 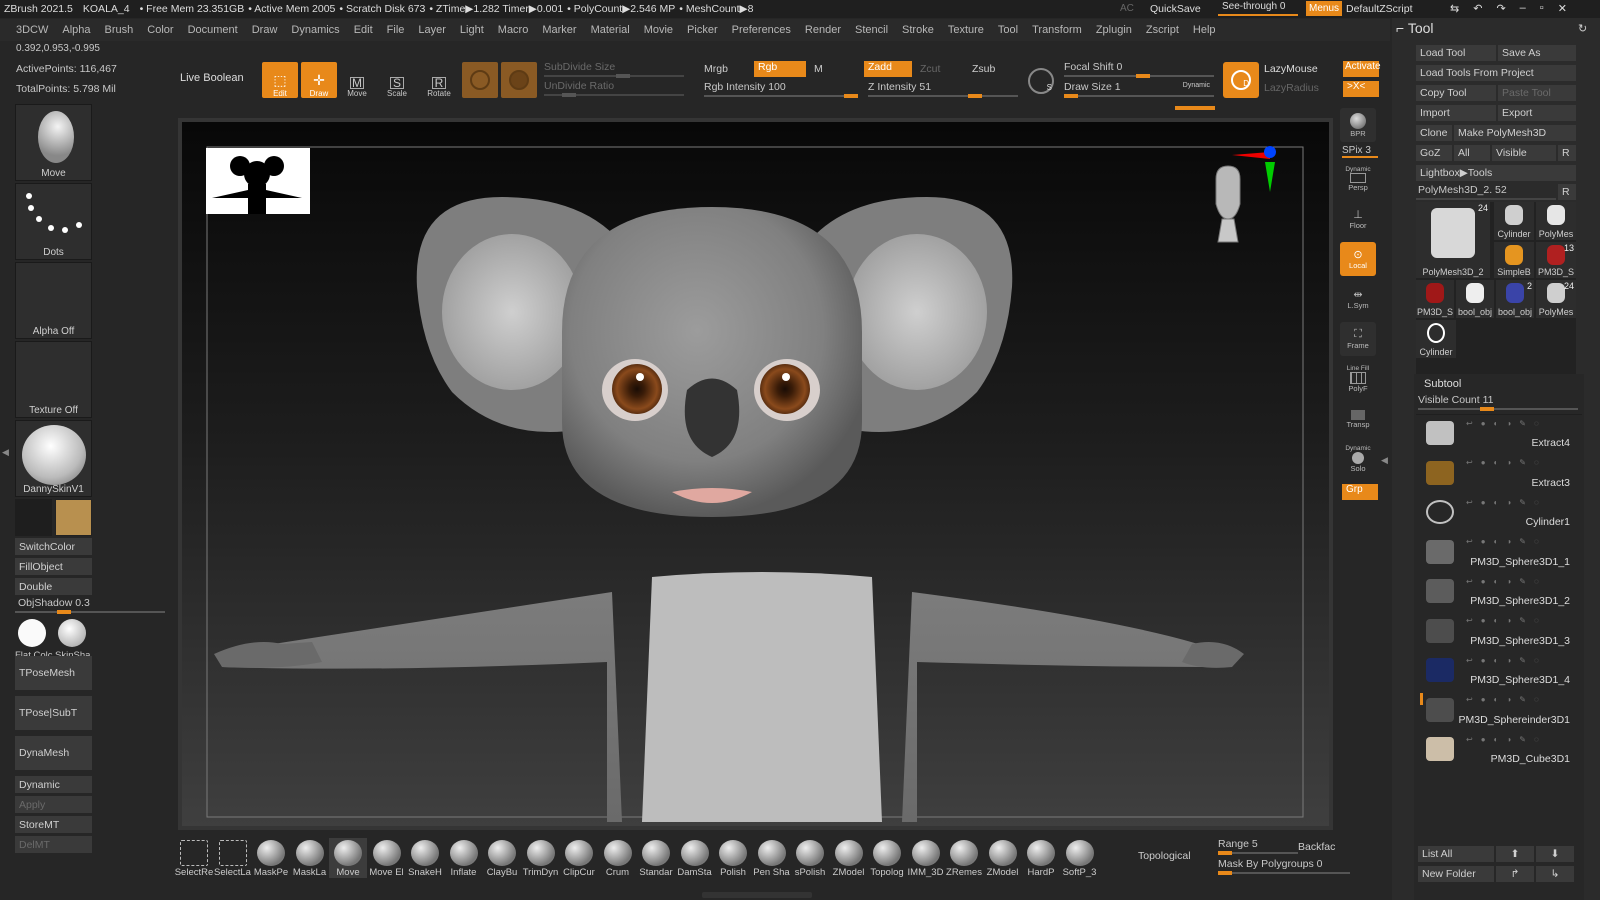 I want to click on menu-light: Light, so click(x=472, y=30).